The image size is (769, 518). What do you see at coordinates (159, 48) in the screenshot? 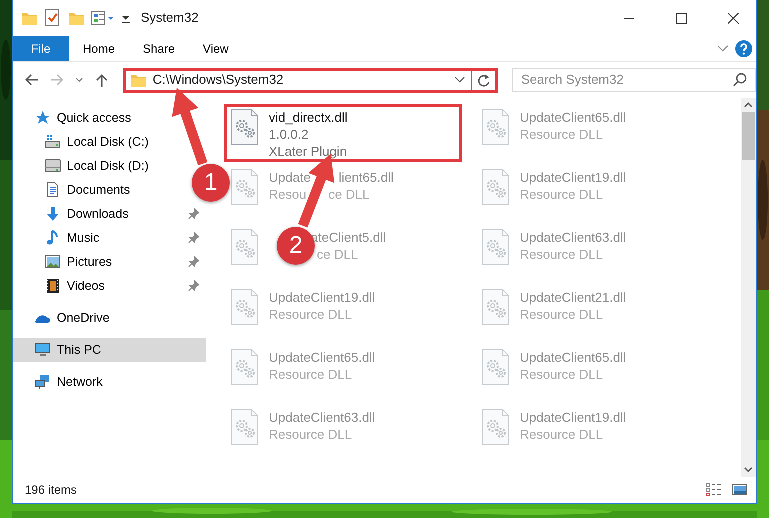
I see `ribbon-tab: Share` at bounding box center [159, 48].